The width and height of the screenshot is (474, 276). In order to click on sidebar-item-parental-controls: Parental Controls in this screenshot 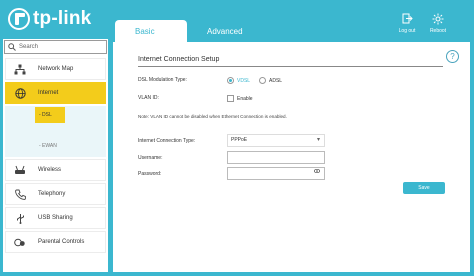, I will do `click(55, 242)`.